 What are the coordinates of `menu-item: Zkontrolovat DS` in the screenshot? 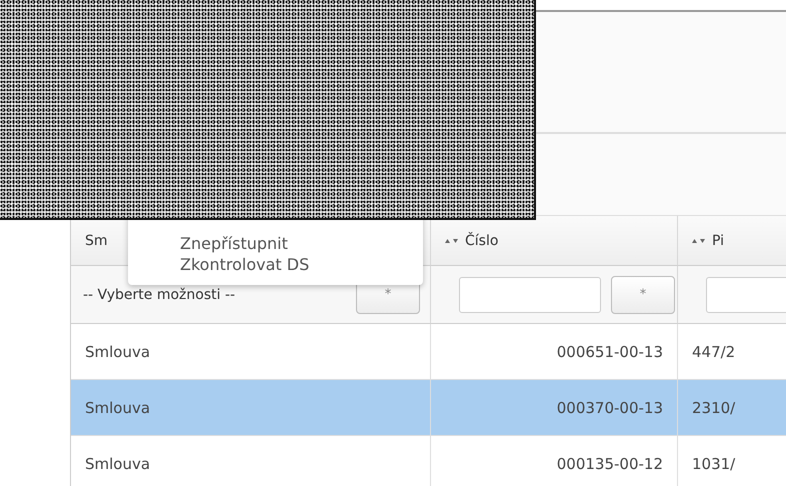 It's located at (275, 264).